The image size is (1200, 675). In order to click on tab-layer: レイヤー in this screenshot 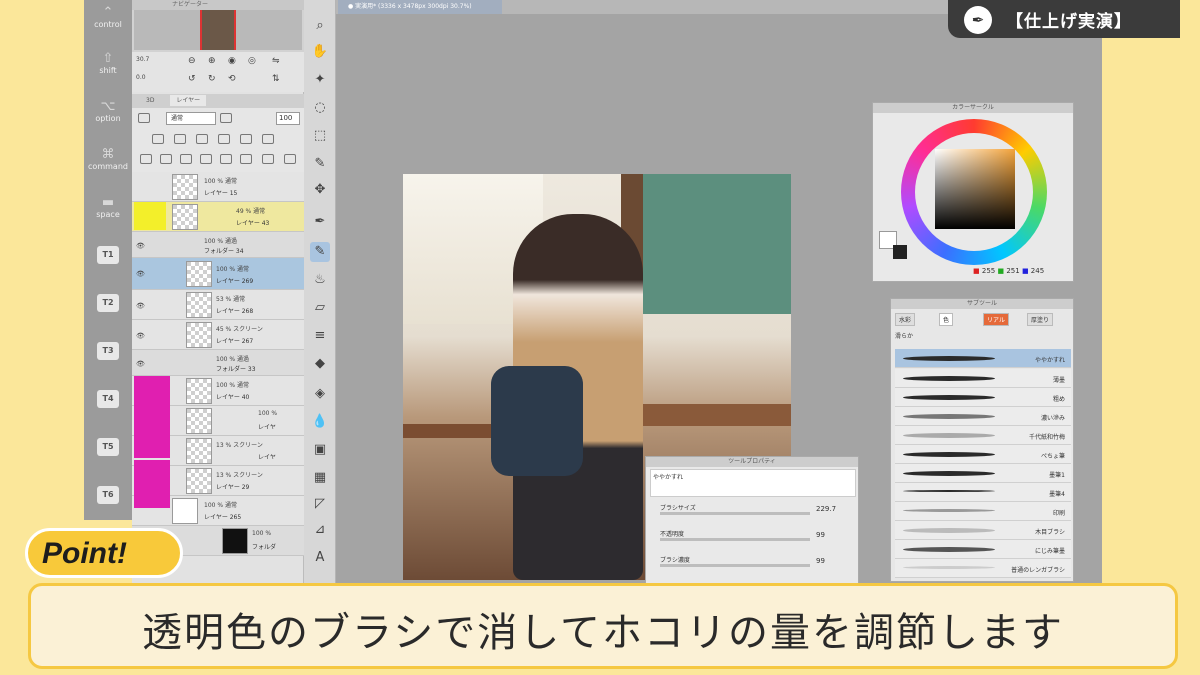, I will do `click(188, 100)`.